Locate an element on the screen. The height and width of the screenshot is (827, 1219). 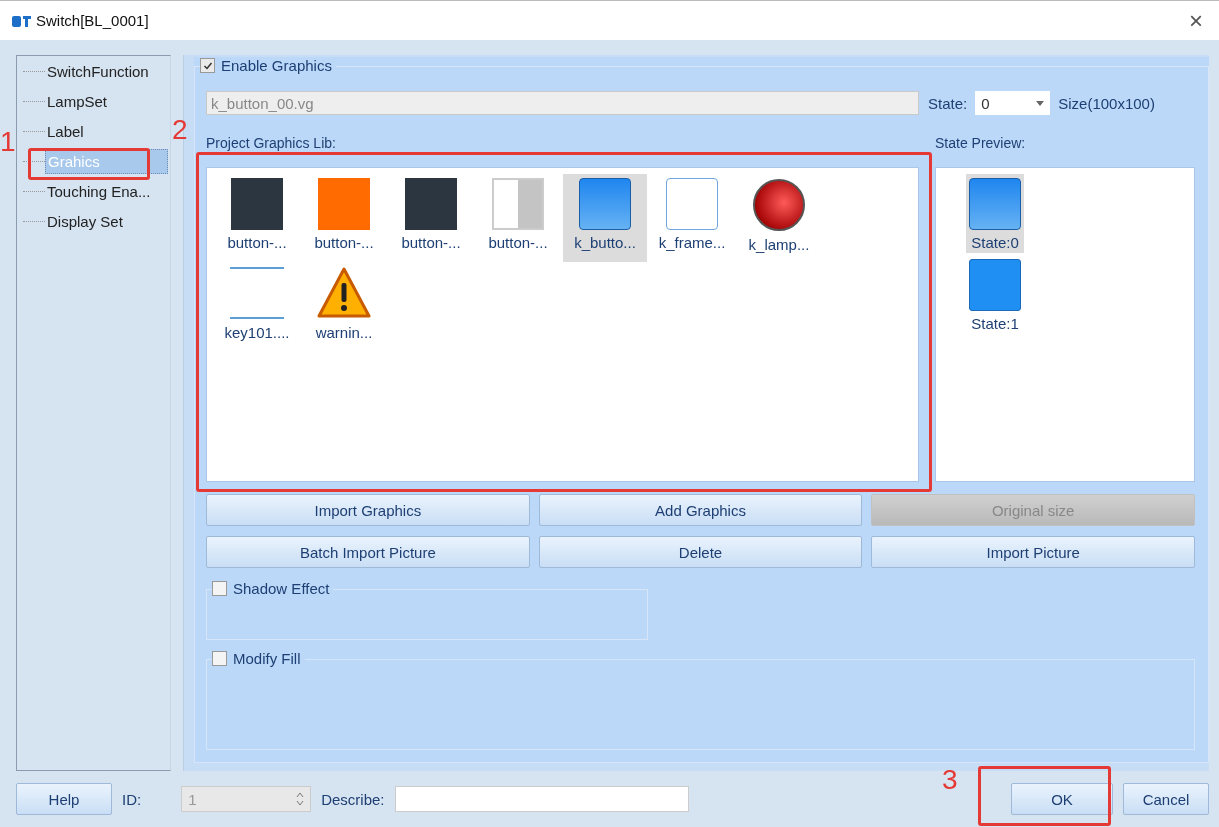
spinner-arrows-icon is located at coordinates (300, 799).